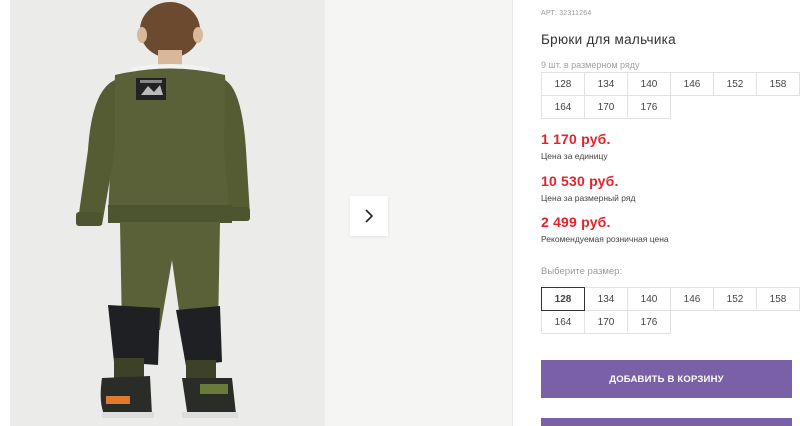  What do you see at coordinates (649, 84) in the screenshot?
I see `size-row-cell: 140` at bounding box center [649, 84].